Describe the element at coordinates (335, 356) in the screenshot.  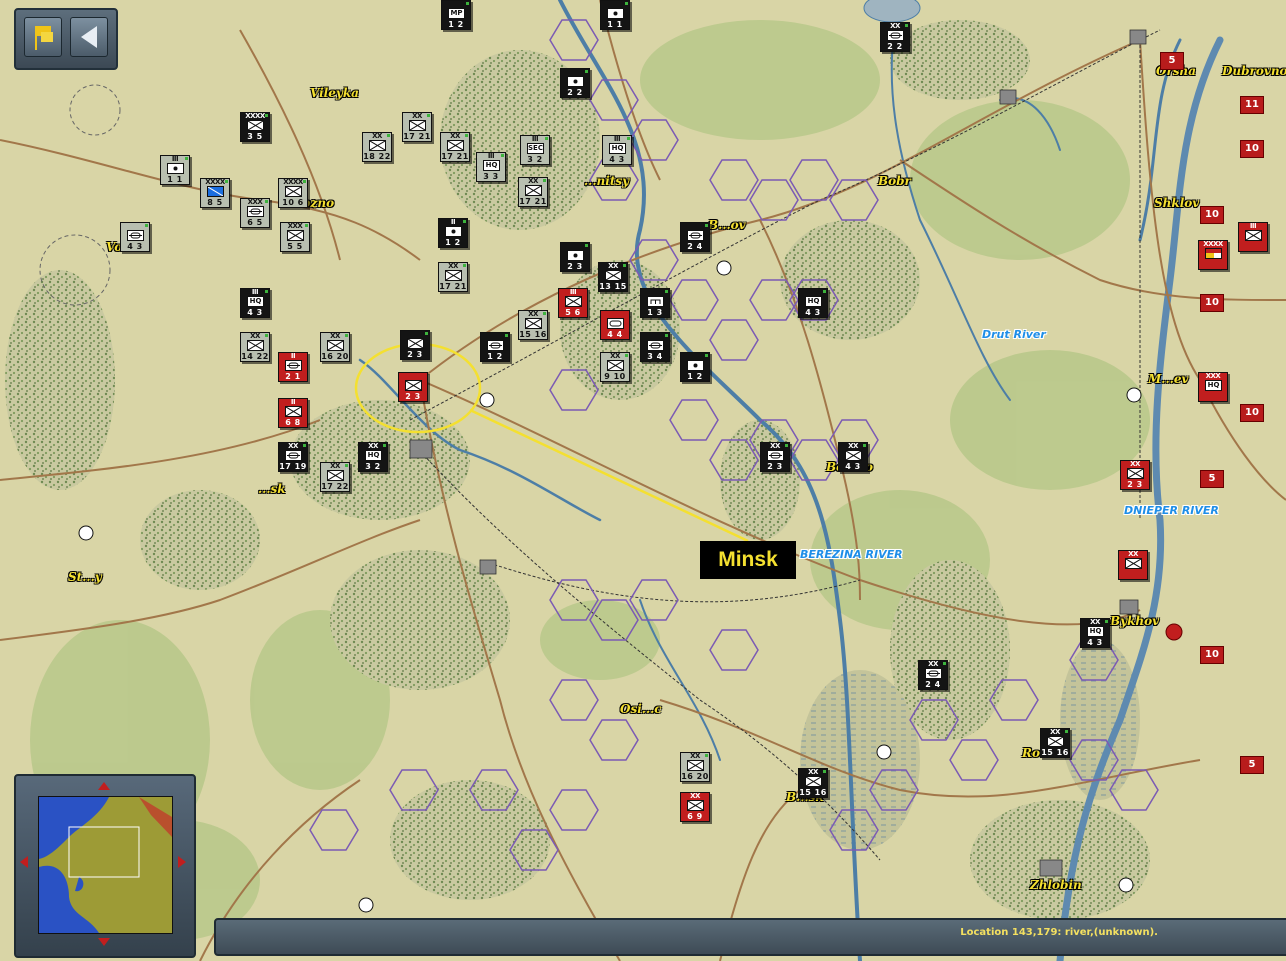
I see `unit-strength: 16 20` at that location.